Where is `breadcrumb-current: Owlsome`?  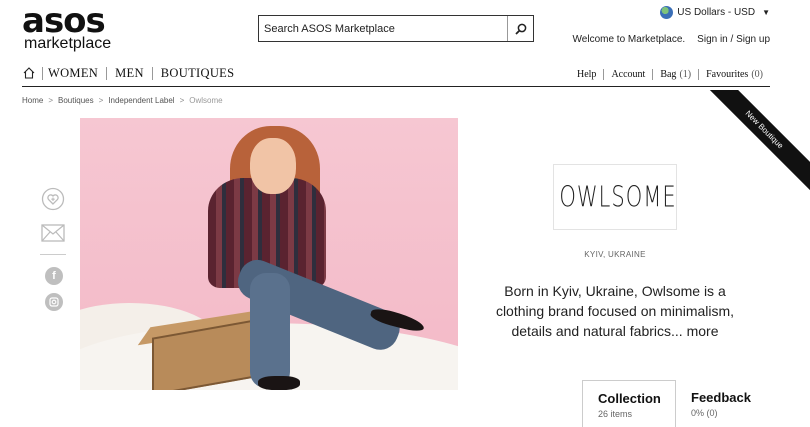
breadcrumb-current: Owlsome is located at coordinates (206, 100).